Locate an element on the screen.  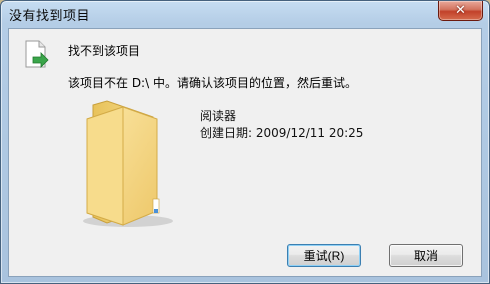
dialog-message: 该项目不在 D:\ 中。请确认该项目的位置，然后重试。 is located at coordinates (212, 83).